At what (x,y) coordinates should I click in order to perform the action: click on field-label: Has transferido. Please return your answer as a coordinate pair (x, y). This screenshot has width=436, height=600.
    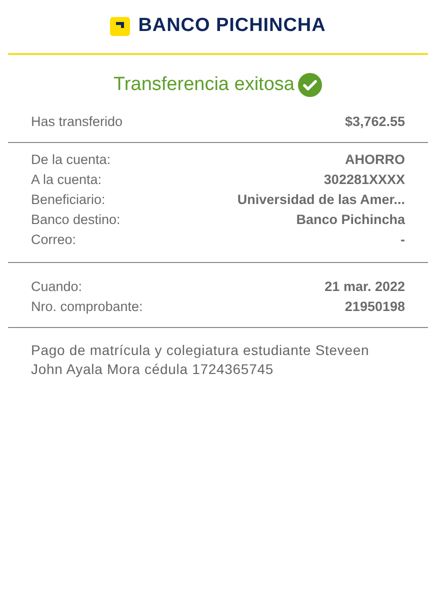
    Looking at the image, I should click on (77, 121).